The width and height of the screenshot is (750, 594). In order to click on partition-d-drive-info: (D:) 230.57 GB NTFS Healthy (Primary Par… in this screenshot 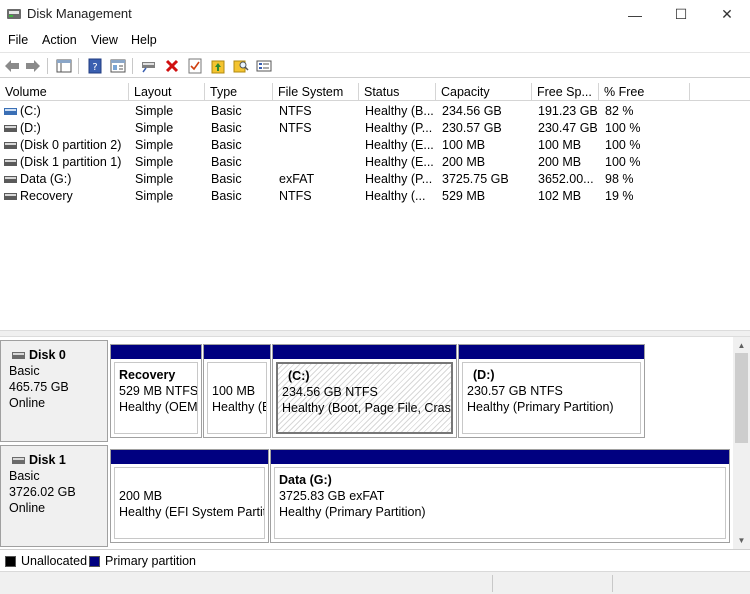, I will do `click(551, 398)`.